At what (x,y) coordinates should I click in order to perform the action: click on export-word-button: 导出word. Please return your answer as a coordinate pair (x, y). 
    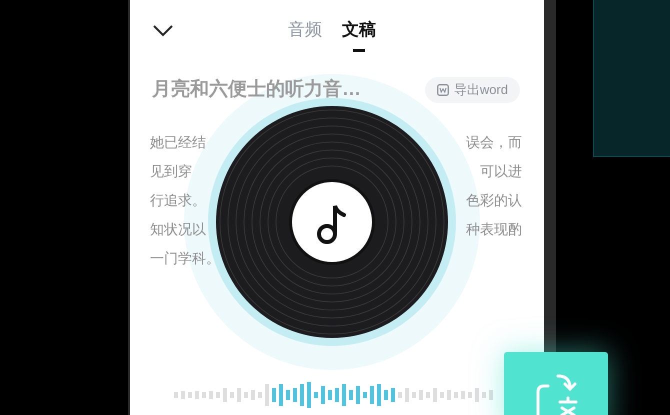
    Looking at the image, I should click on (472, 90).